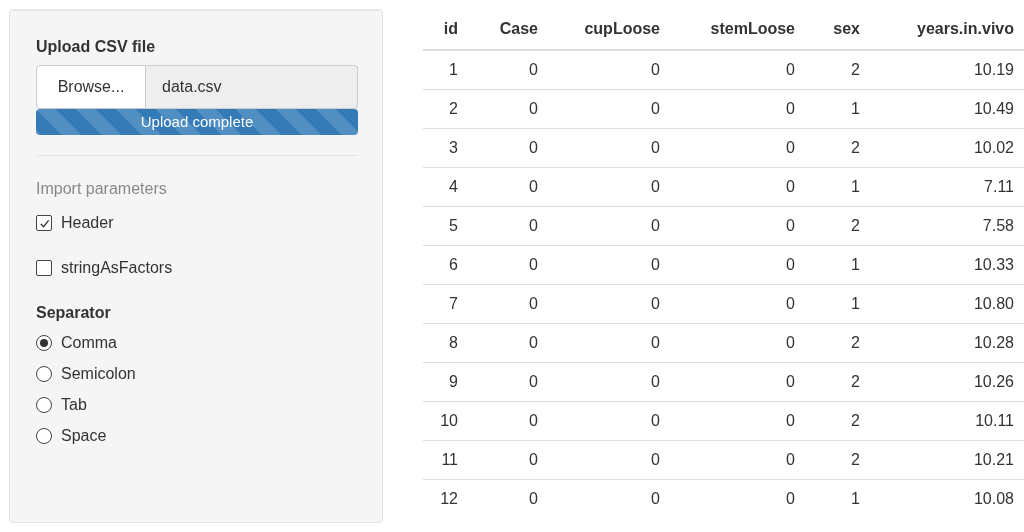 This screenshot has width=1024, height=532. Describe the element at coordinates (84, 436) in the screenshot. I see `radio-label: Space` at that location.